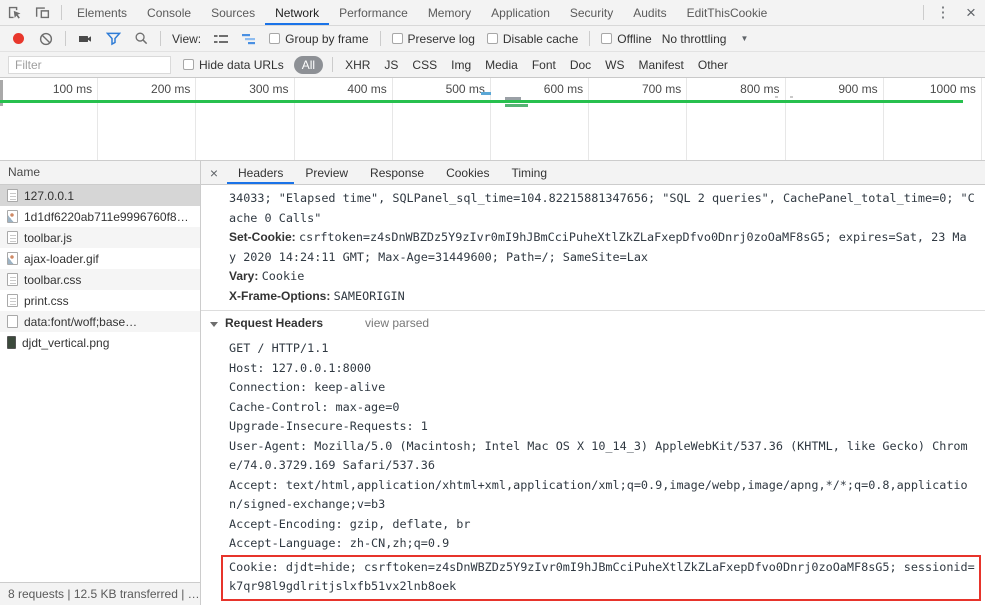 Image resolution: width=985 pixels, height=605 pixels. I want to click on header-line: k7qr98l9gdlritjslxfb51vx2lnb8oek, so click(343, 586).